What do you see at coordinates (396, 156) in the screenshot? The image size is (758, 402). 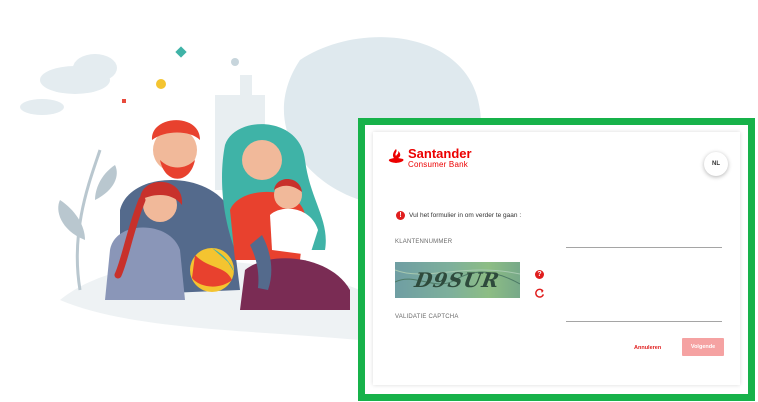 I see `flame-icon` at bounding box center [396, 156].